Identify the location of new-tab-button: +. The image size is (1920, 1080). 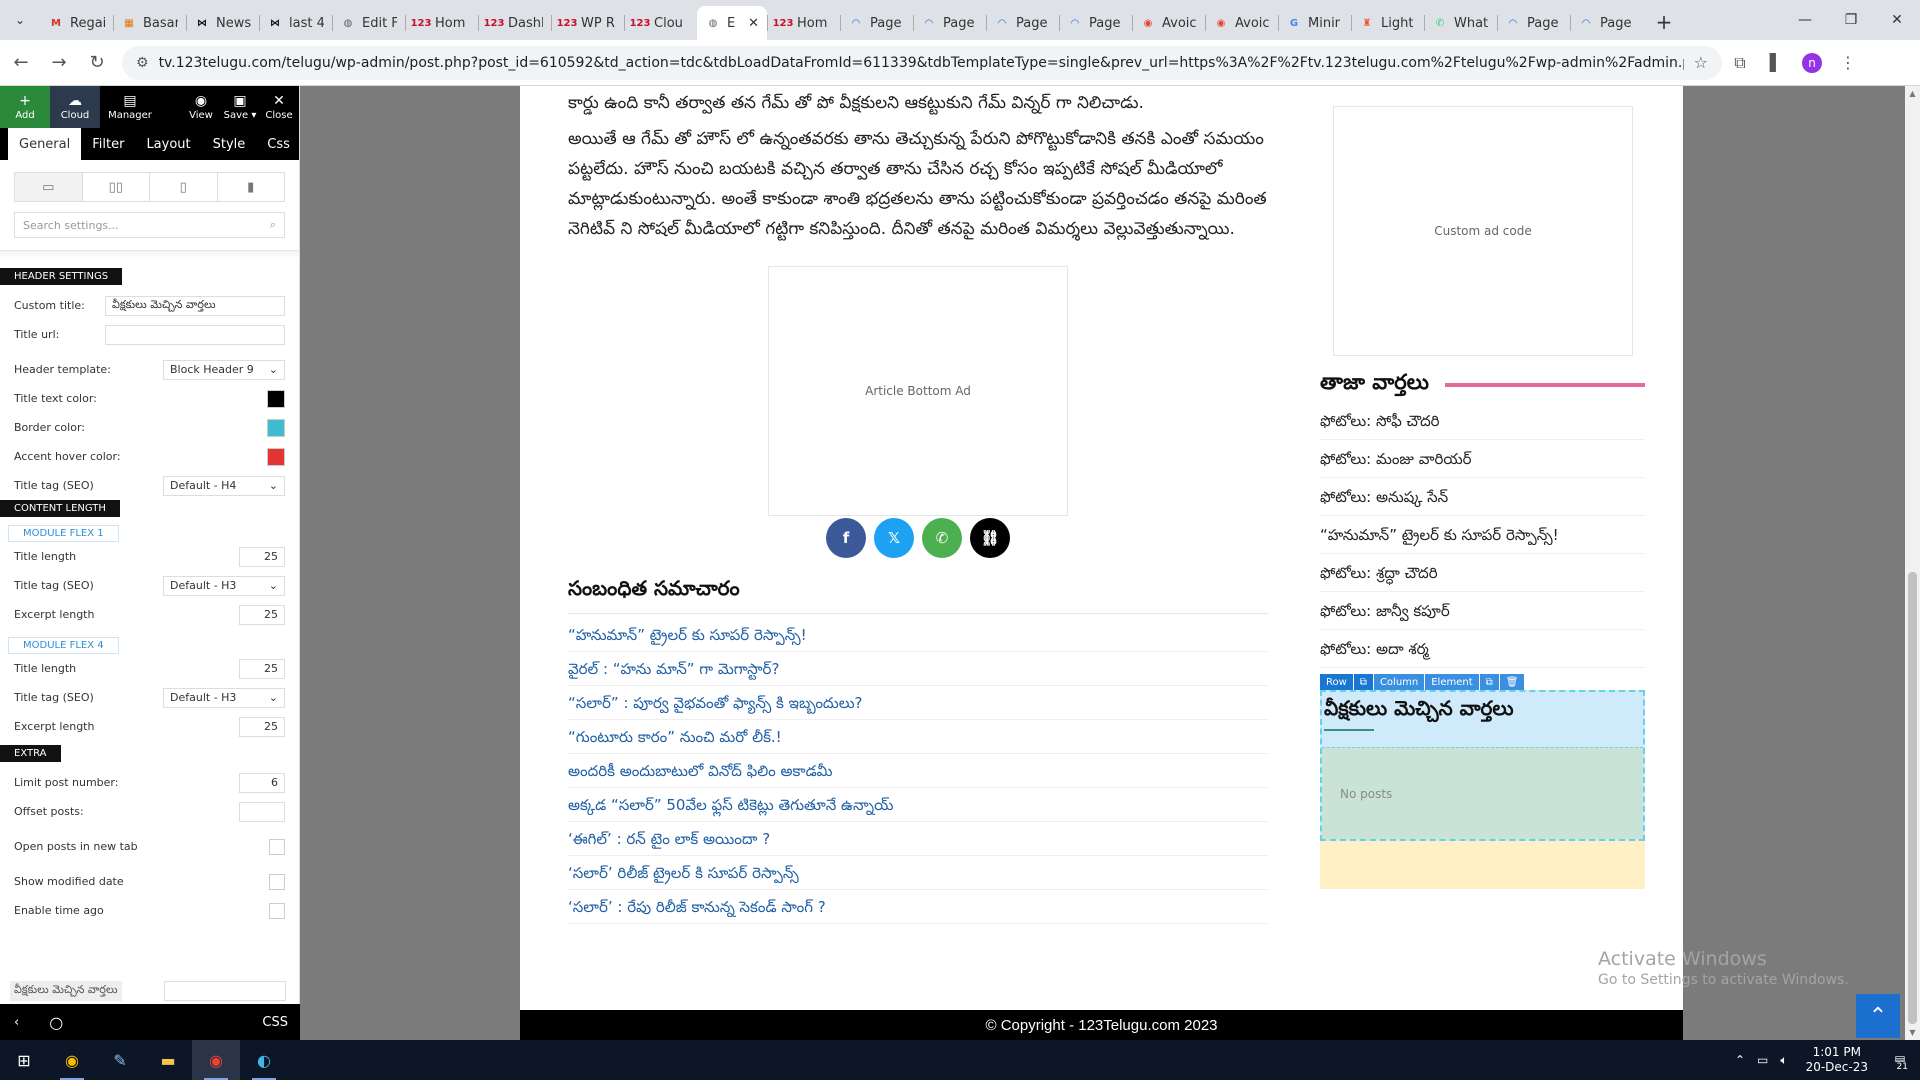
(1664, 22).